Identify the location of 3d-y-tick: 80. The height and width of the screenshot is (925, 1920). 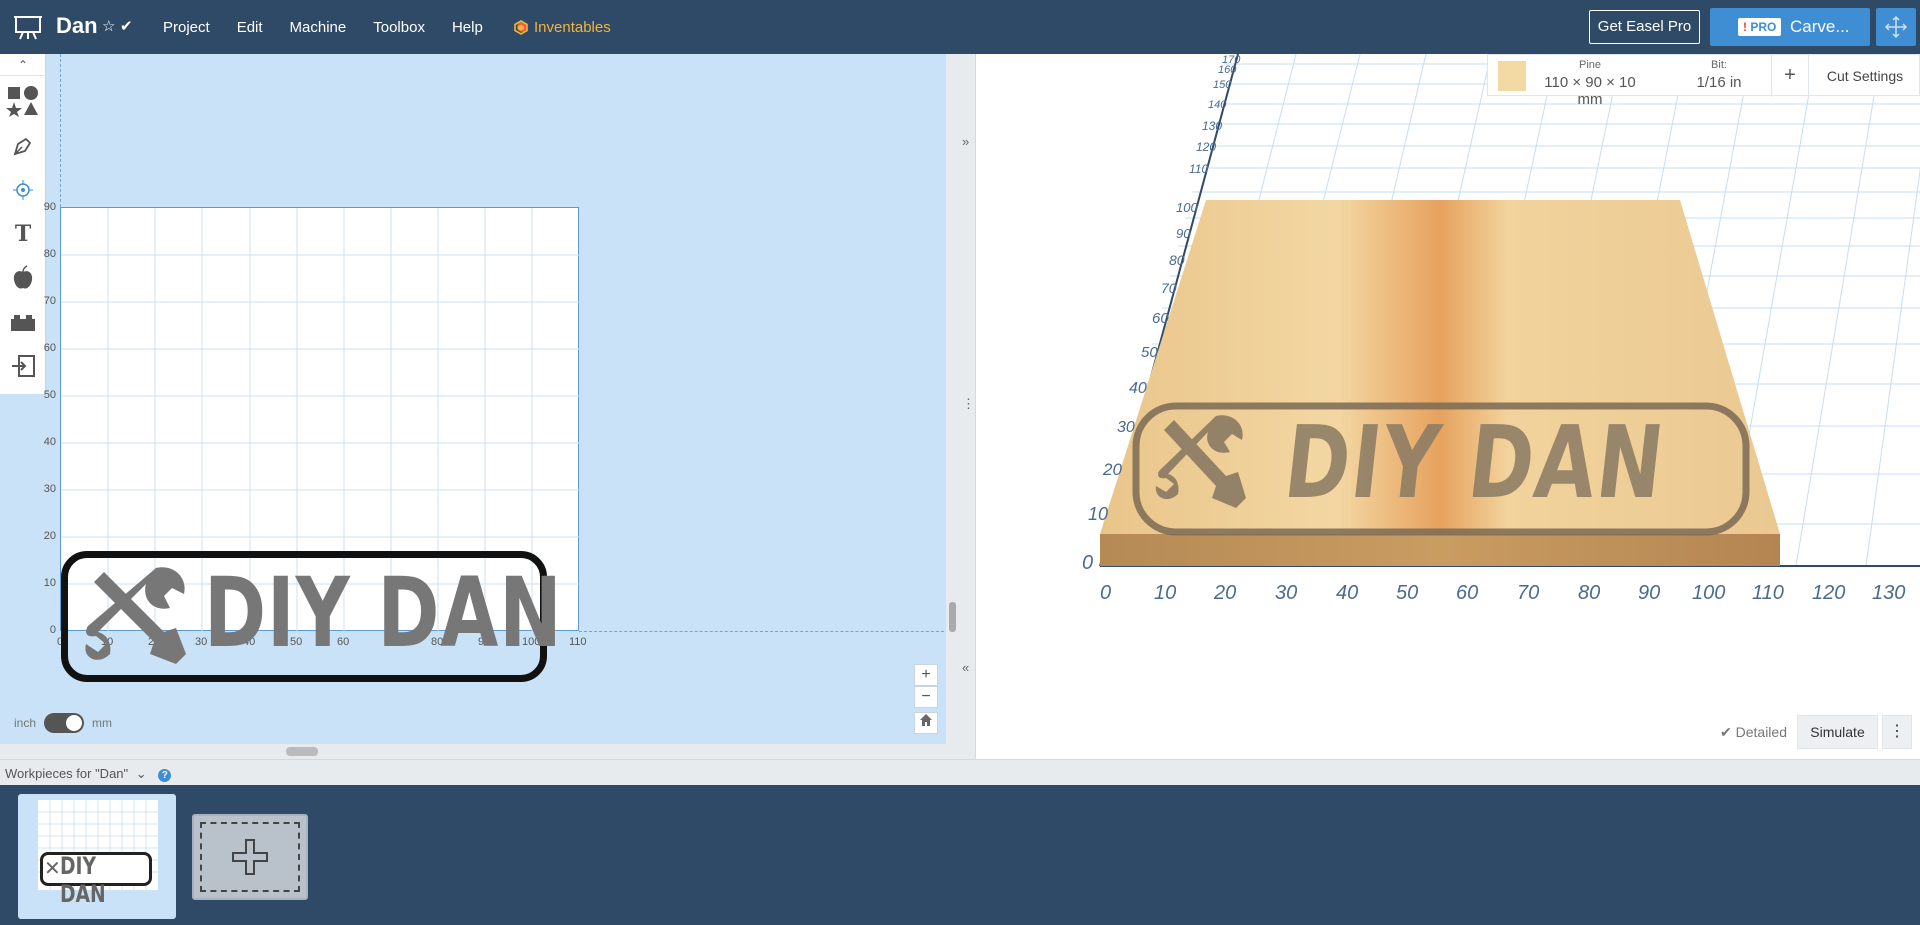
(1177, 260).